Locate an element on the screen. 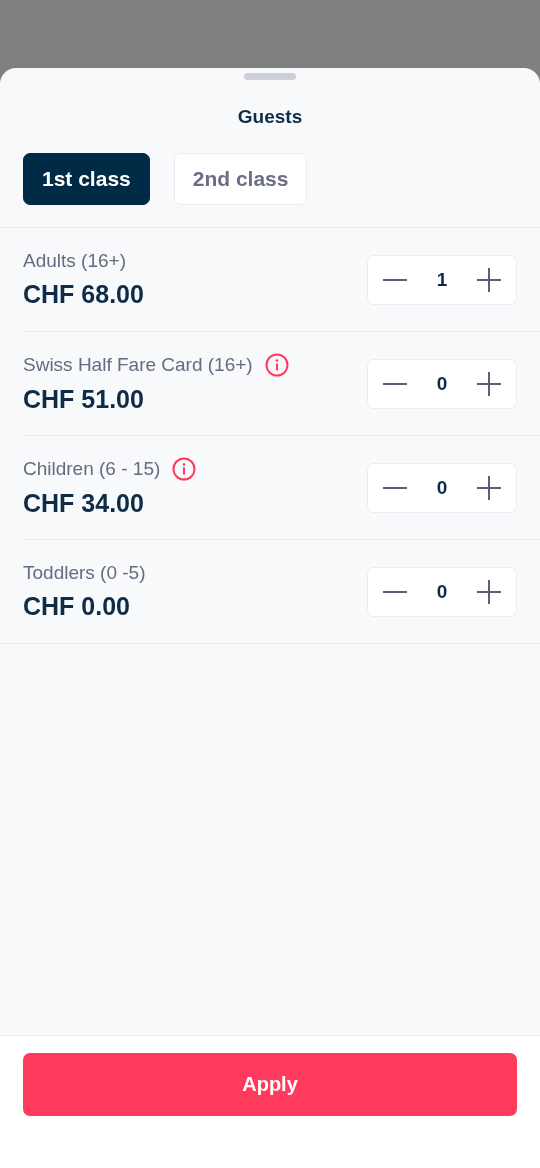 This screenshot has height=1168, width=540. quantity-value: 1 is located at coordinates (442, 279).